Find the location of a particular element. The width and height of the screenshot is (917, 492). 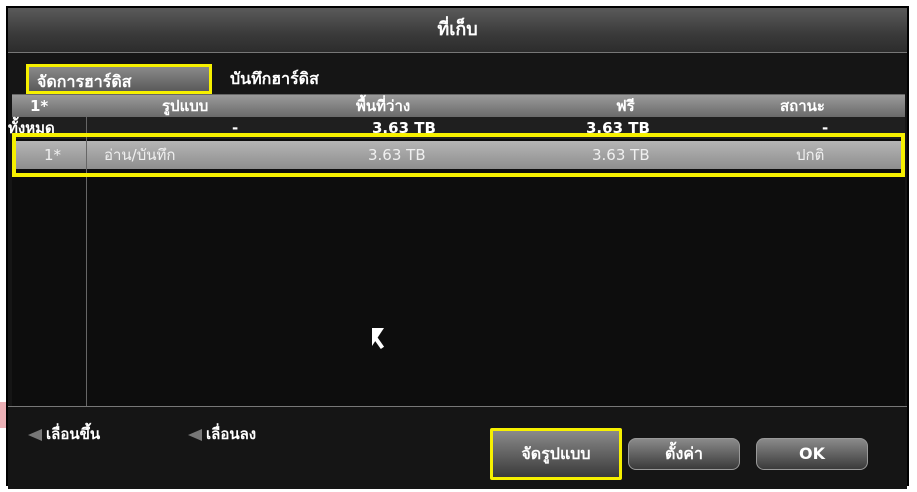

scroll-up-control: เลื่อนขึ้น is located at coordinates (64, 434).